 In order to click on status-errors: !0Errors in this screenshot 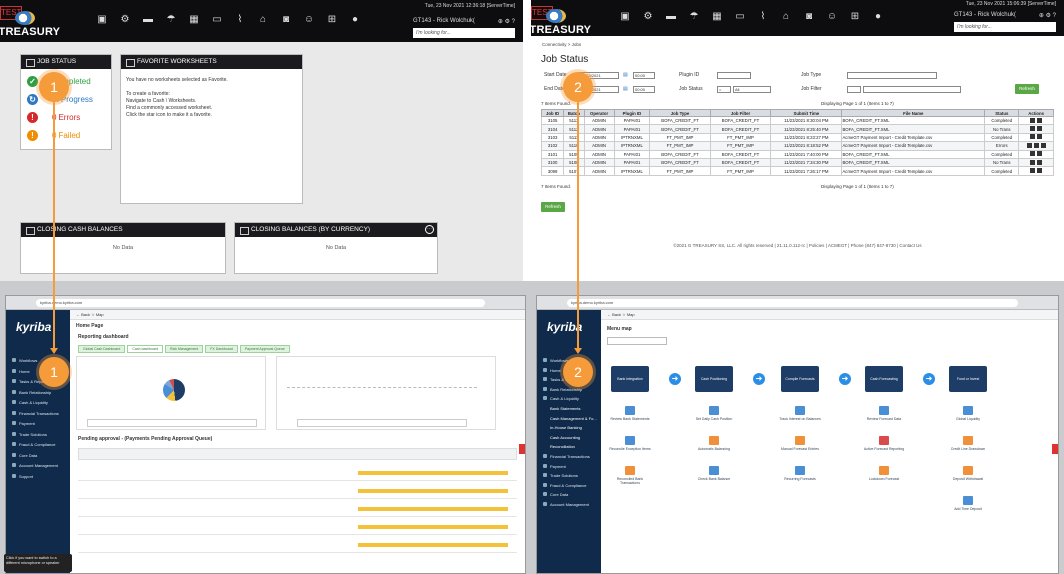, I will do `click(66, 117)`.